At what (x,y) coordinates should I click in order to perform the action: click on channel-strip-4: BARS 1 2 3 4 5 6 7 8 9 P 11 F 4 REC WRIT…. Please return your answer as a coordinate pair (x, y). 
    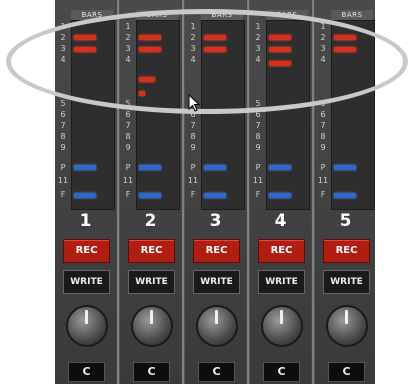
    Looking at the image, I should click on (280, 192).